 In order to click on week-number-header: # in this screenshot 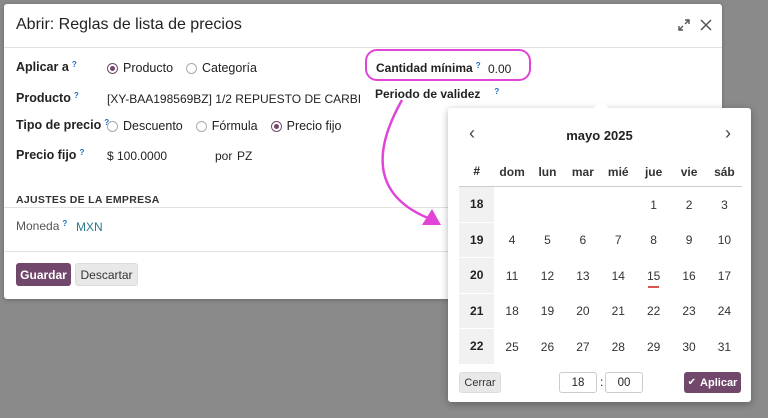, I will do `click(477, 171)`.